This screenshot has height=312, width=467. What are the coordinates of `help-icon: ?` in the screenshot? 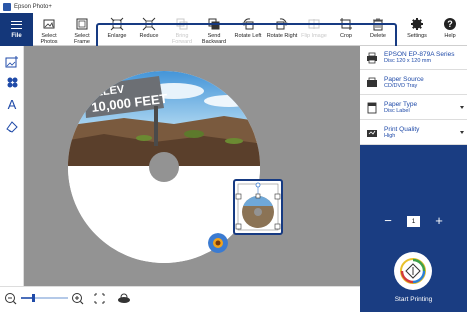 It's located at (450, 24).